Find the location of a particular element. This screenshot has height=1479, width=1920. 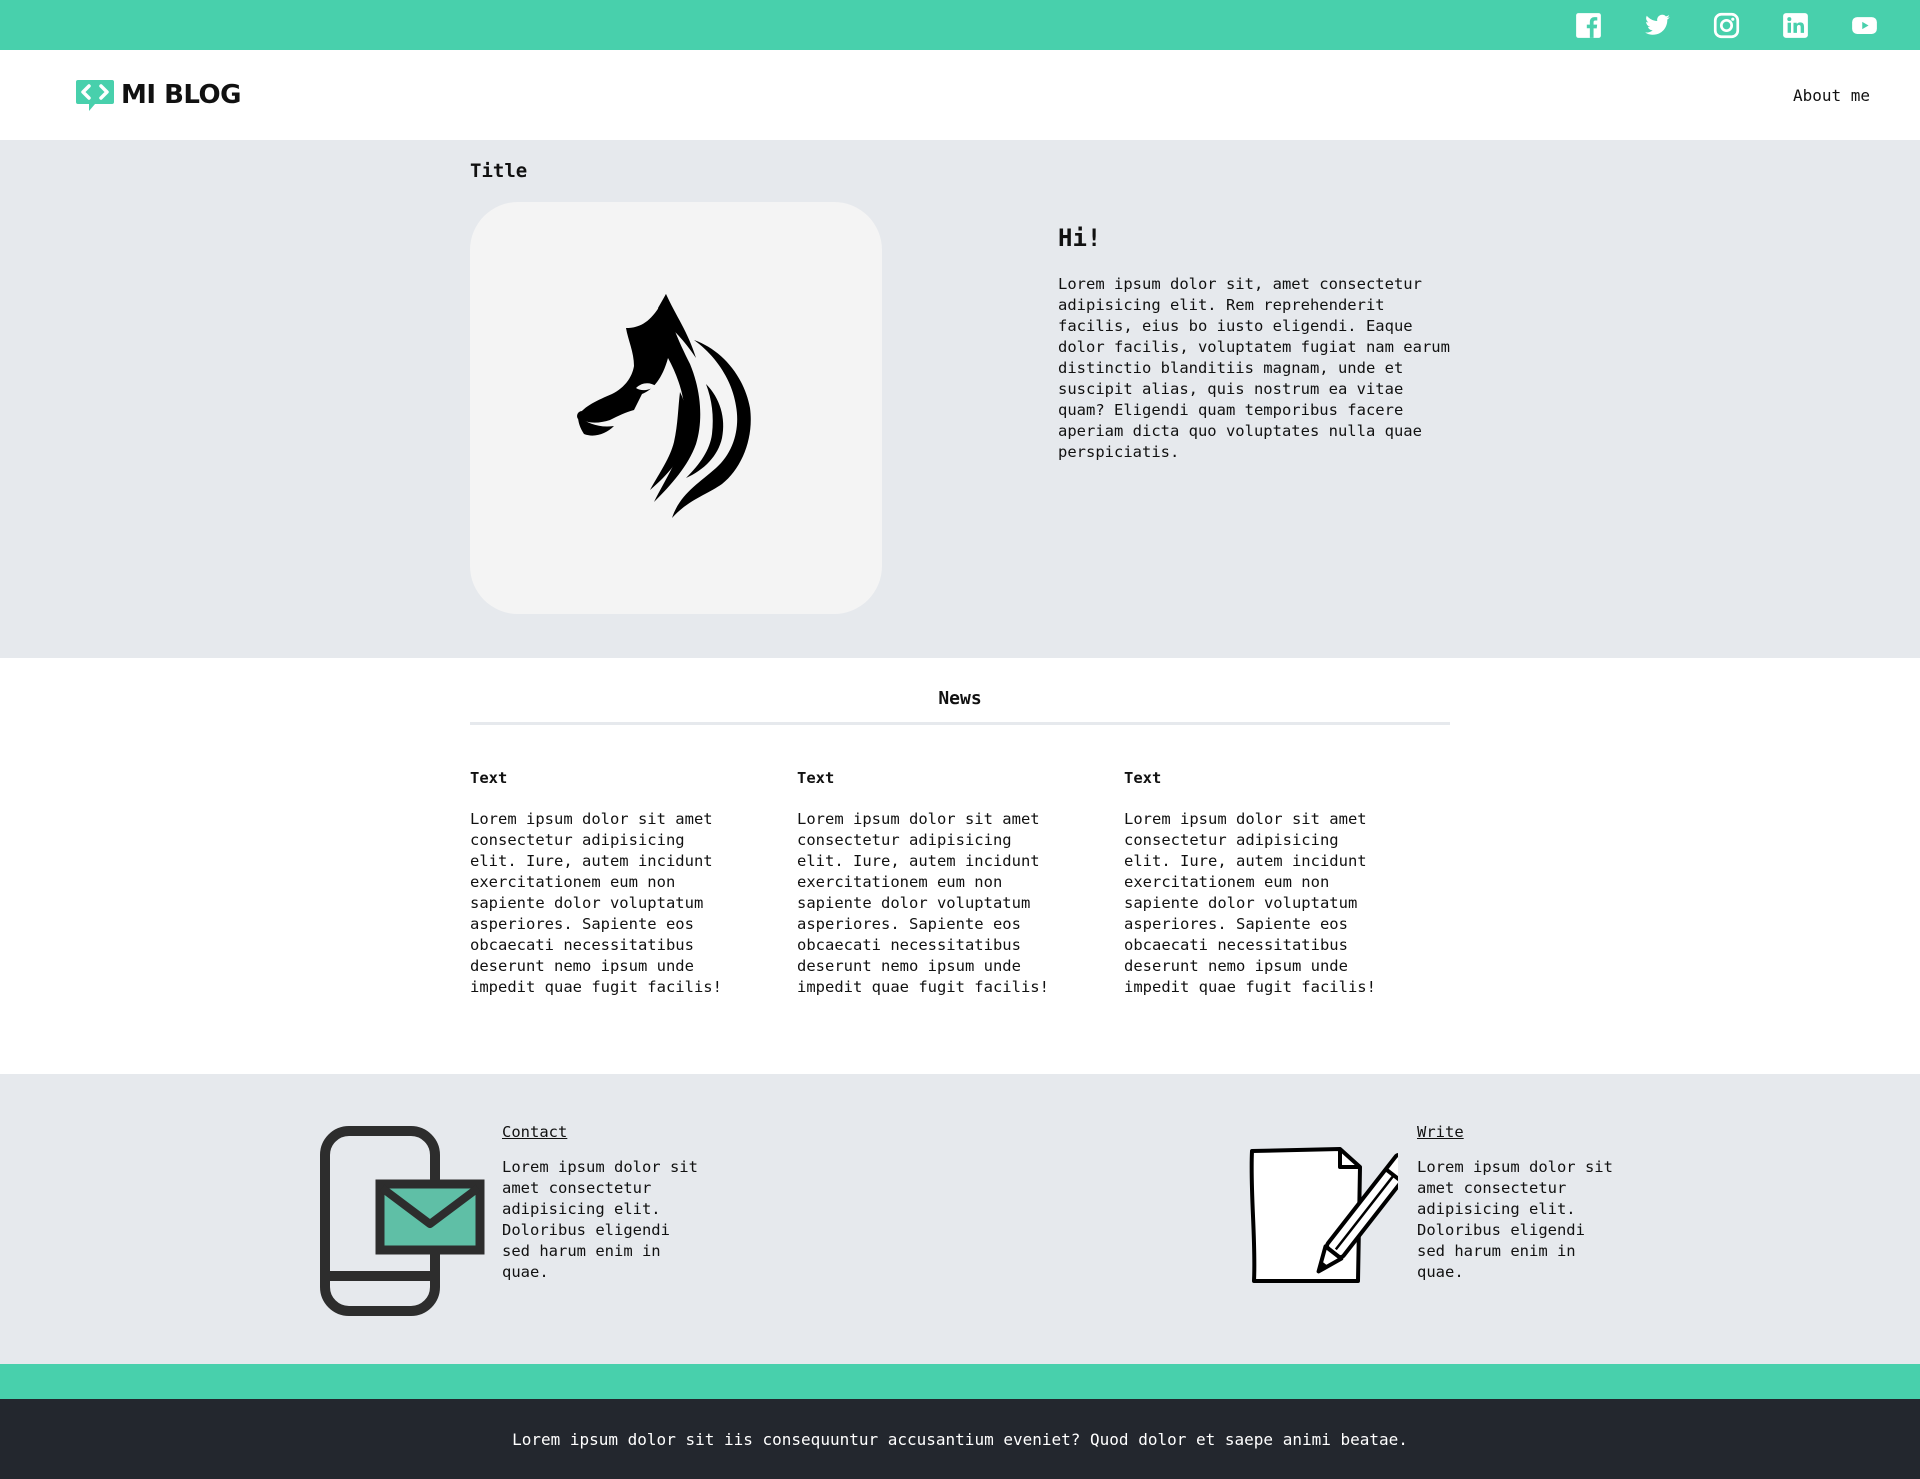

news-divider is located at coordinates (960, 723).